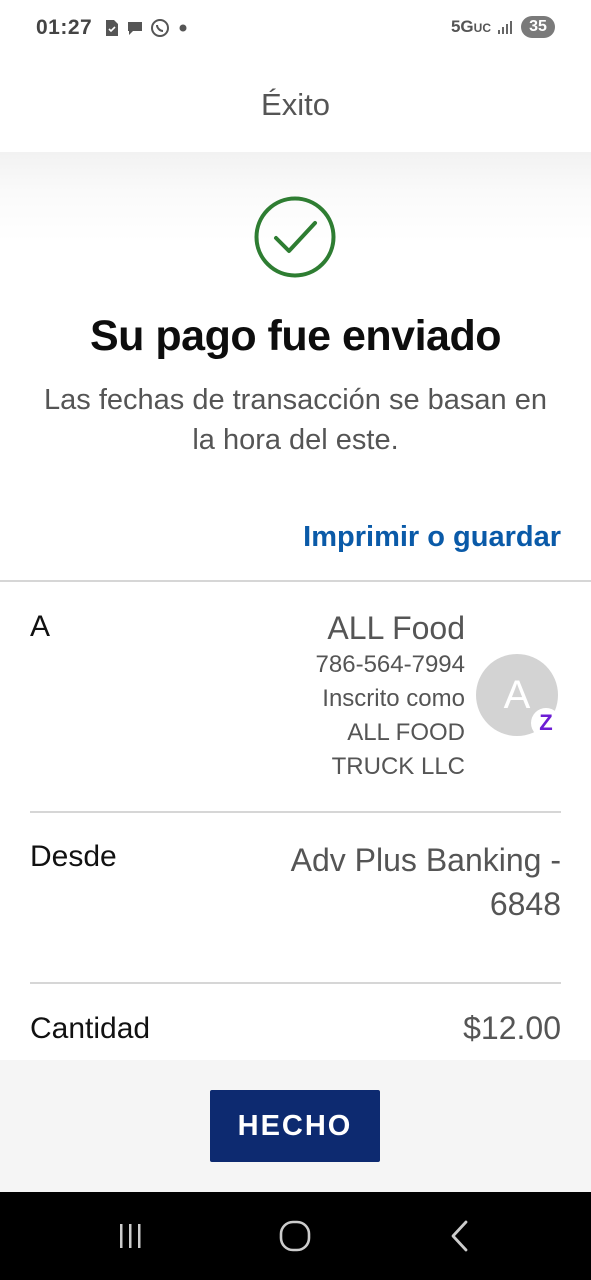  I want to click on recipient-name: ALL Food, so click(396, 628).